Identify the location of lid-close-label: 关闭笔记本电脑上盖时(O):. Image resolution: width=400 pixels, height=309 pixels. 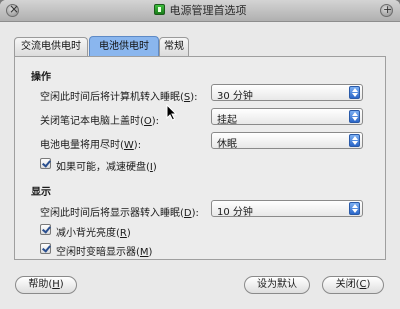
(100, 121).